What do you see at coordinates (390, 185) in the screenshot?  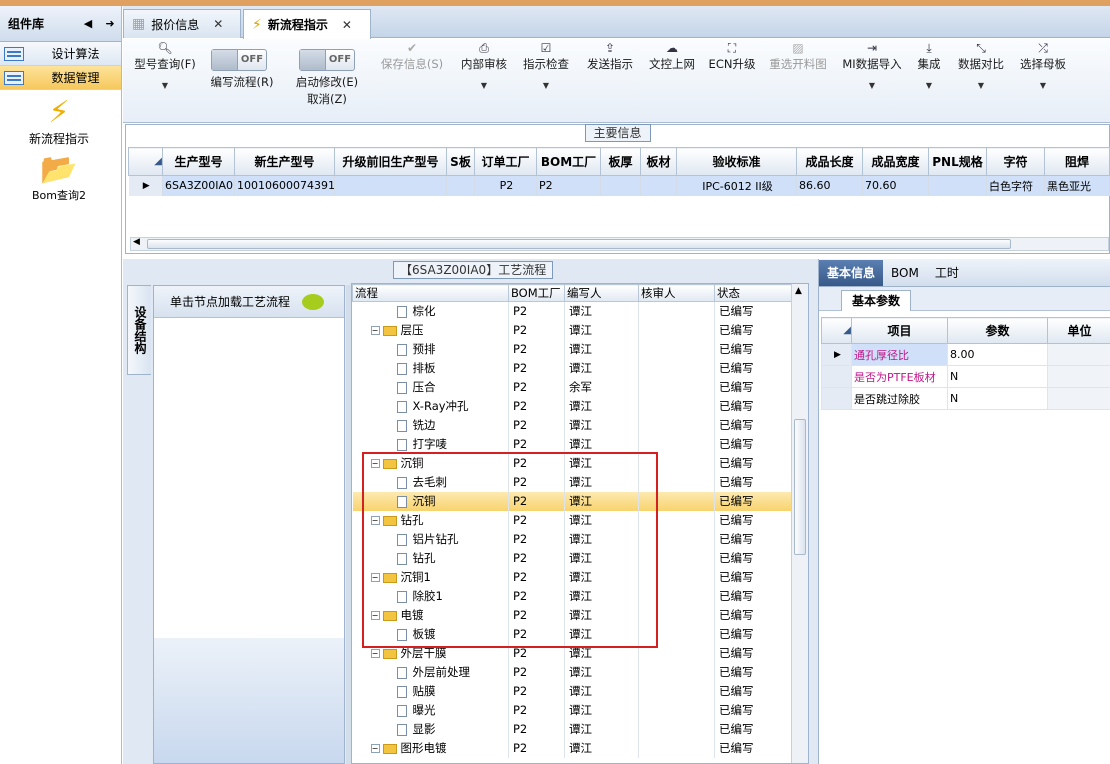 I see `cell-old-model` at bounding box center [390, 185].